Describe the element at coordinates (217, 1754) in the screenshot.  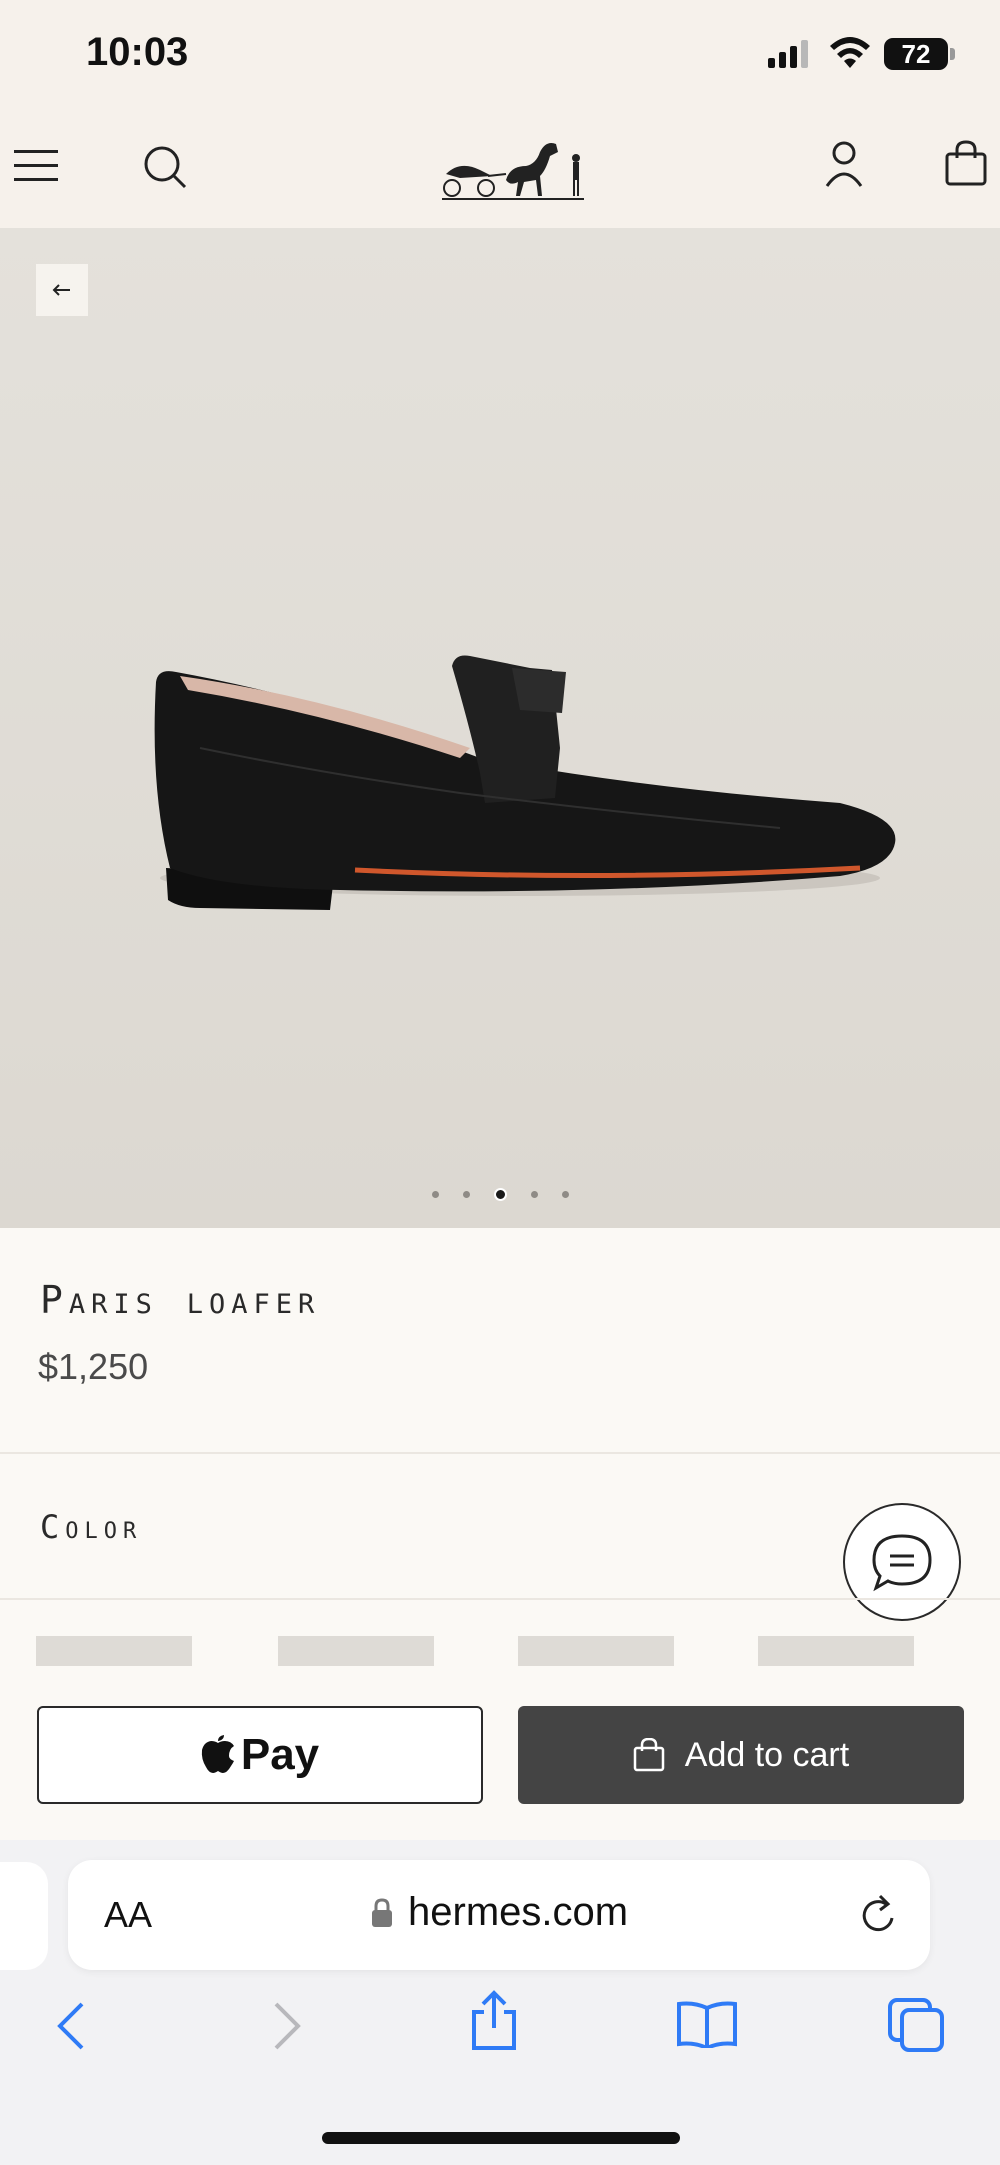
I see `apple-logo-icon` at that location.